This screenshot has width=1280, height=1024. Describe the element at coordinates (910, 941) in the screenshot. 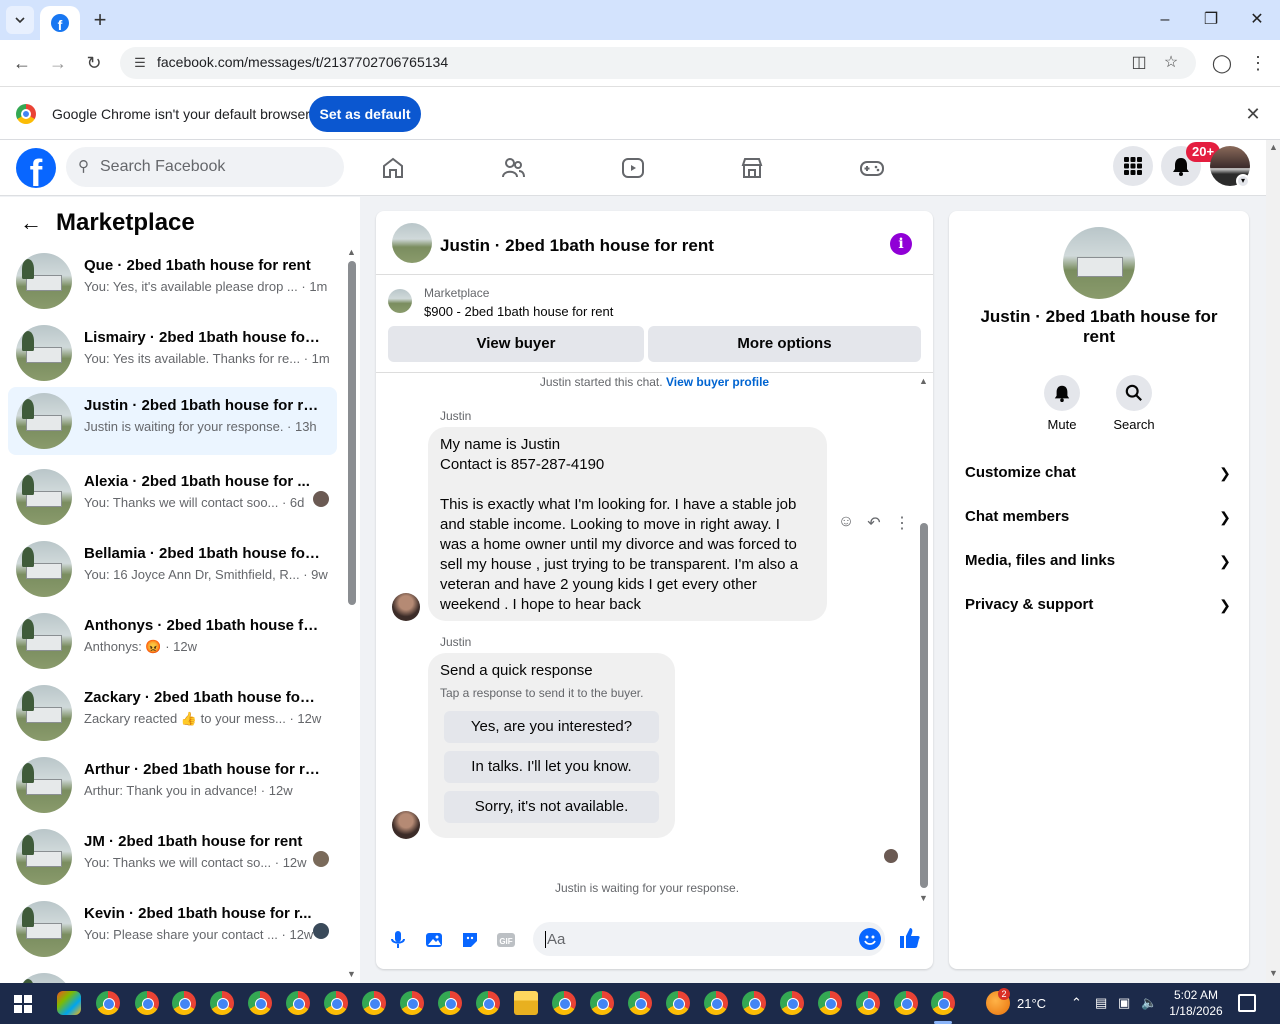

I see `thumbs-up-icon` at that location.